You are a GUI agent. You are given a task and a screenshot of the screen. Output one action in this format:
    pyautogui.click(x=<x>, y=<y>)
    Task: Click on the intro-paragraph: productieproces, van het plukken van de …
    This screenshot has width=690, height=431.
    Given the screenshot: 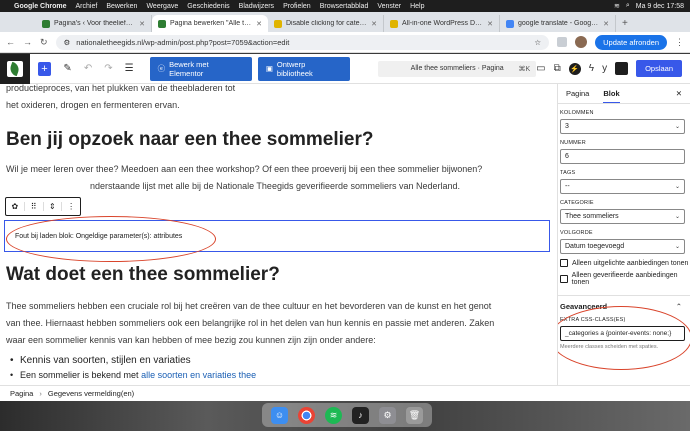 What is the action you would take?
    pyautogui.click(x=278, y=99)
    